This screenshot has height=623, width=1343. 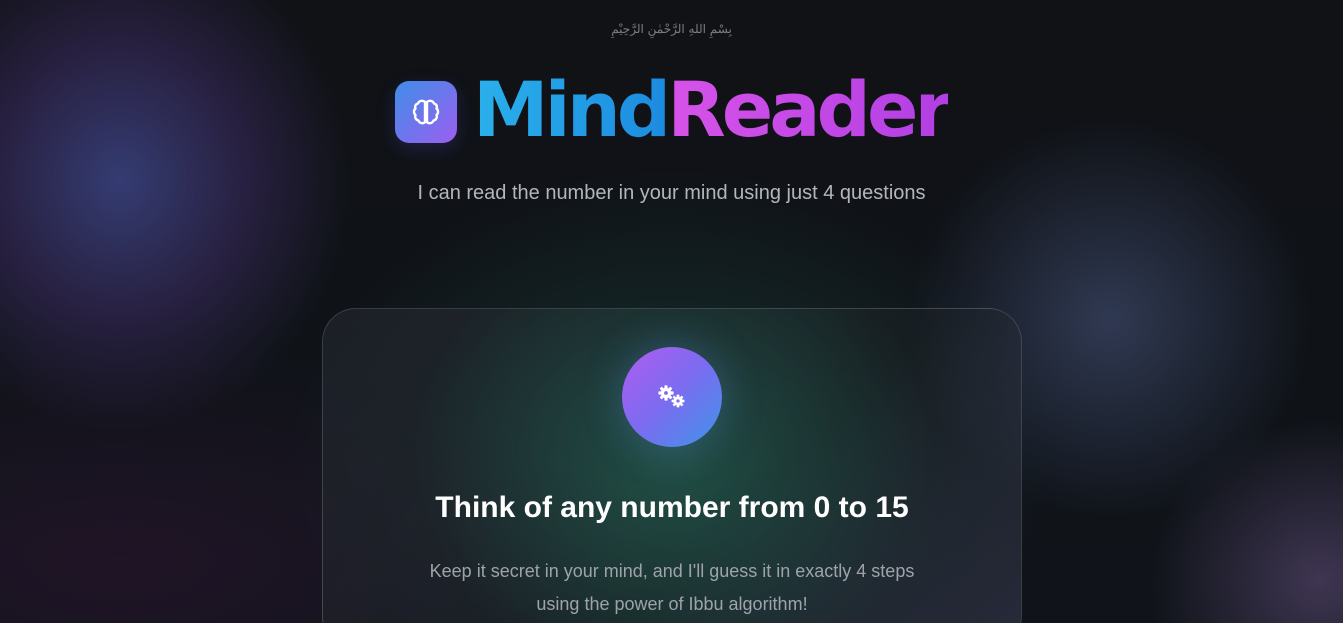 I want to click on app-title-mind: Mind, so click(x=572, y=109).